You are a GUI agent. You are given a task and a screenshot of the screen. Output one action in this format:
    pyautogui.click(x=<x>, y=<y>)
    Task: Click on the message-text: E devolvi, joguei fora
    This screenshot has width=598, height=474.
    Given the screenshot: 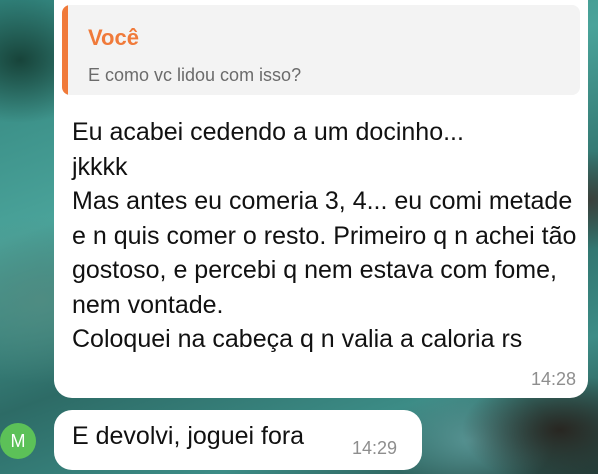 What is the action you would take?
    pyautogui.click(x=188, y=436)
    